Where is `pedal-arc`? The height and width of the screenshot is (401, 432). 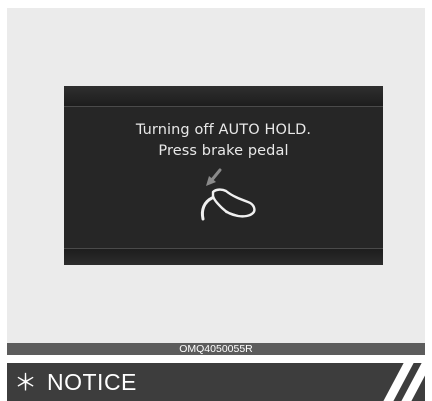 pedal-arc is located at coordinates (207, 208).